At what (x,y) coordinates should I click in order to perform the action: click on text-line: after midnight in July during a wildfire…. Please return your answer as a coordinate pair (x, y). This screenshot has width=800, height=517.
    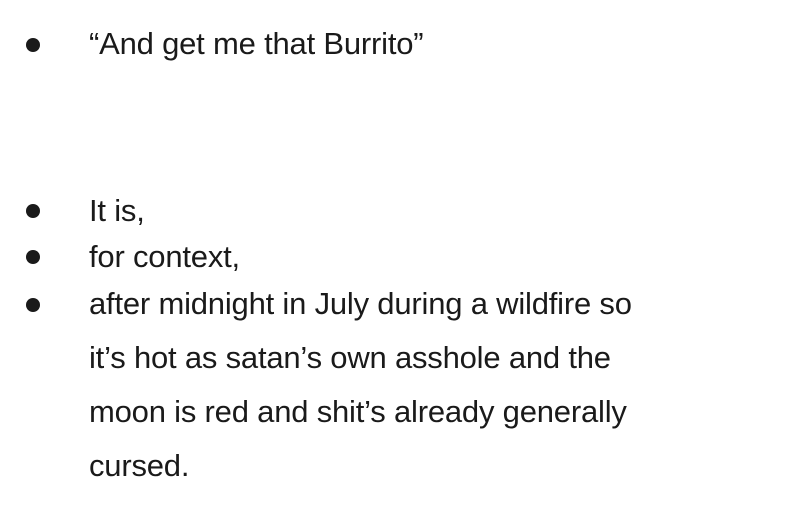
    Looking at the image, I should click on (360, 303).